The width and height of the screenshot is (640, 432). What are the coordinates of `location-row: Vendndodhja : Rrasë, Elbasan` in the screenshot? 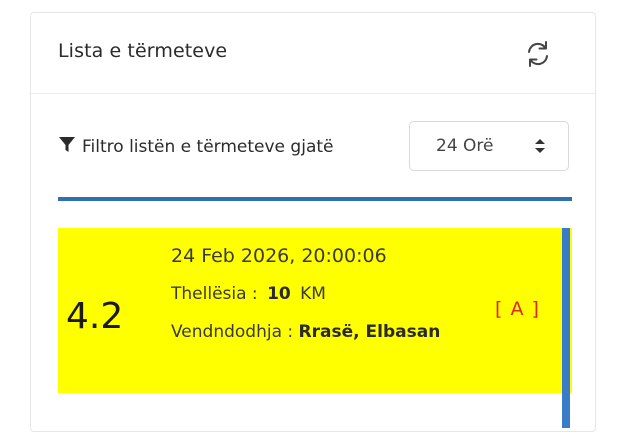 It's located at (321, 332).